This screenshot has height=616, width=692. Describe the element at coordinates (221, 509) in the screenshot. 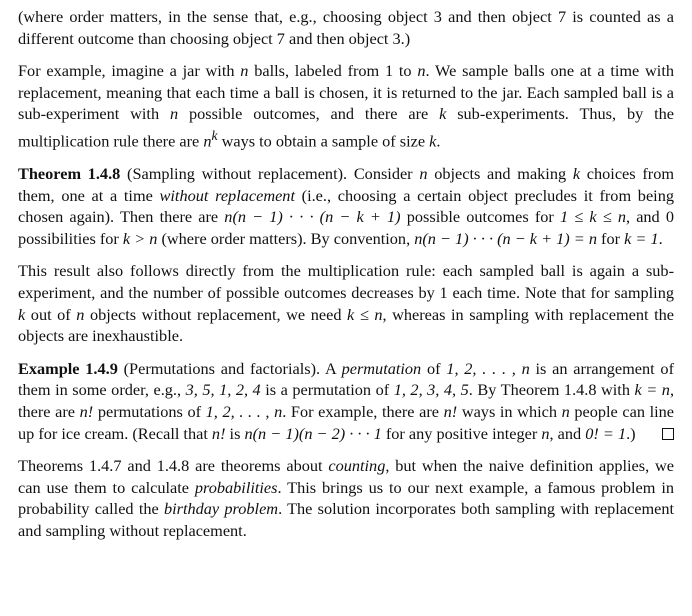

I see `emphasis: birthday problem` at that location.